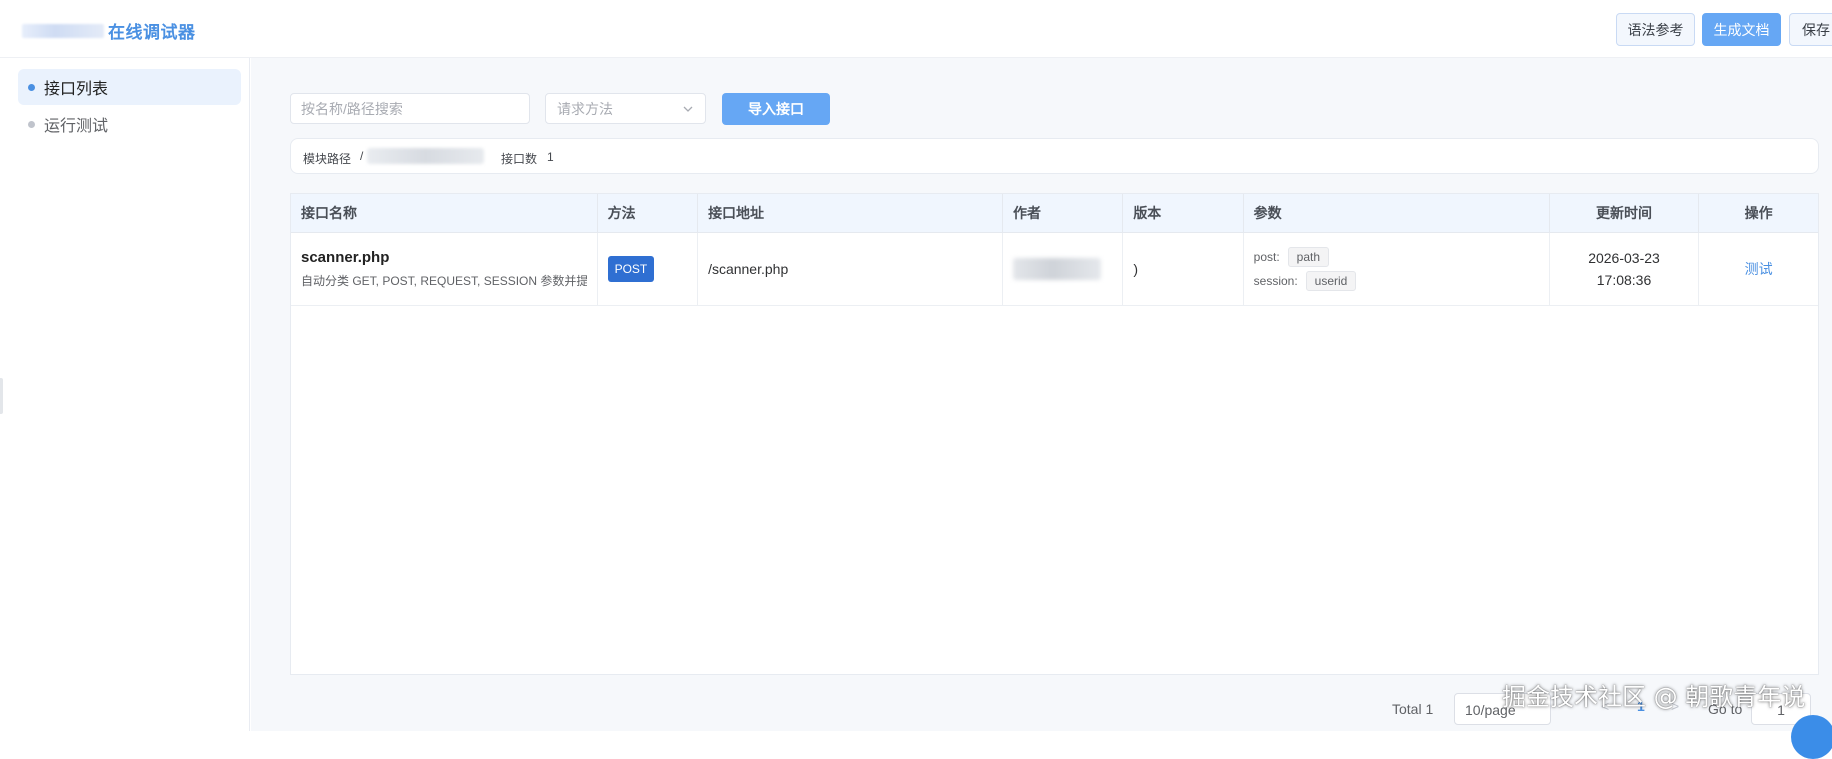  What do you see at coordinates (585, 108) in the screenshot?
I see `method-select-placeholder: 请求方法` at bounding box center [585, 108].